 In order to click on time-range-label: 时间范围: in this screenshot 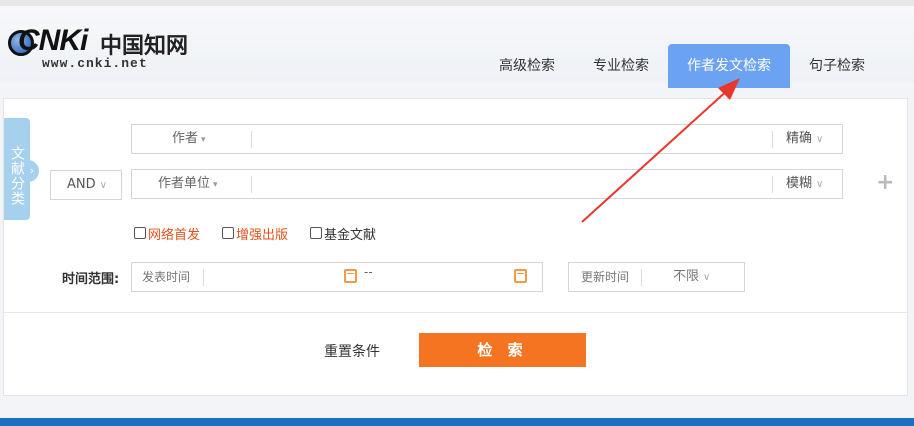, I will do `click(91, 279)`.